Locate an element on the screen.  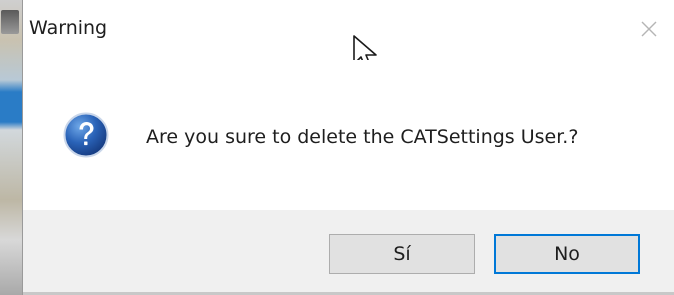
yes-button: Sí is located at coordinates (402, 254).